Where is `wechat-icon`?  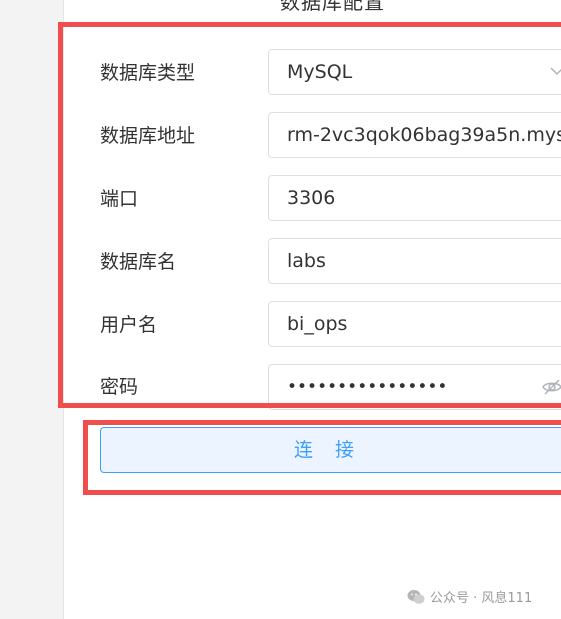 wechat-icon is located at coordinates (416, 596).